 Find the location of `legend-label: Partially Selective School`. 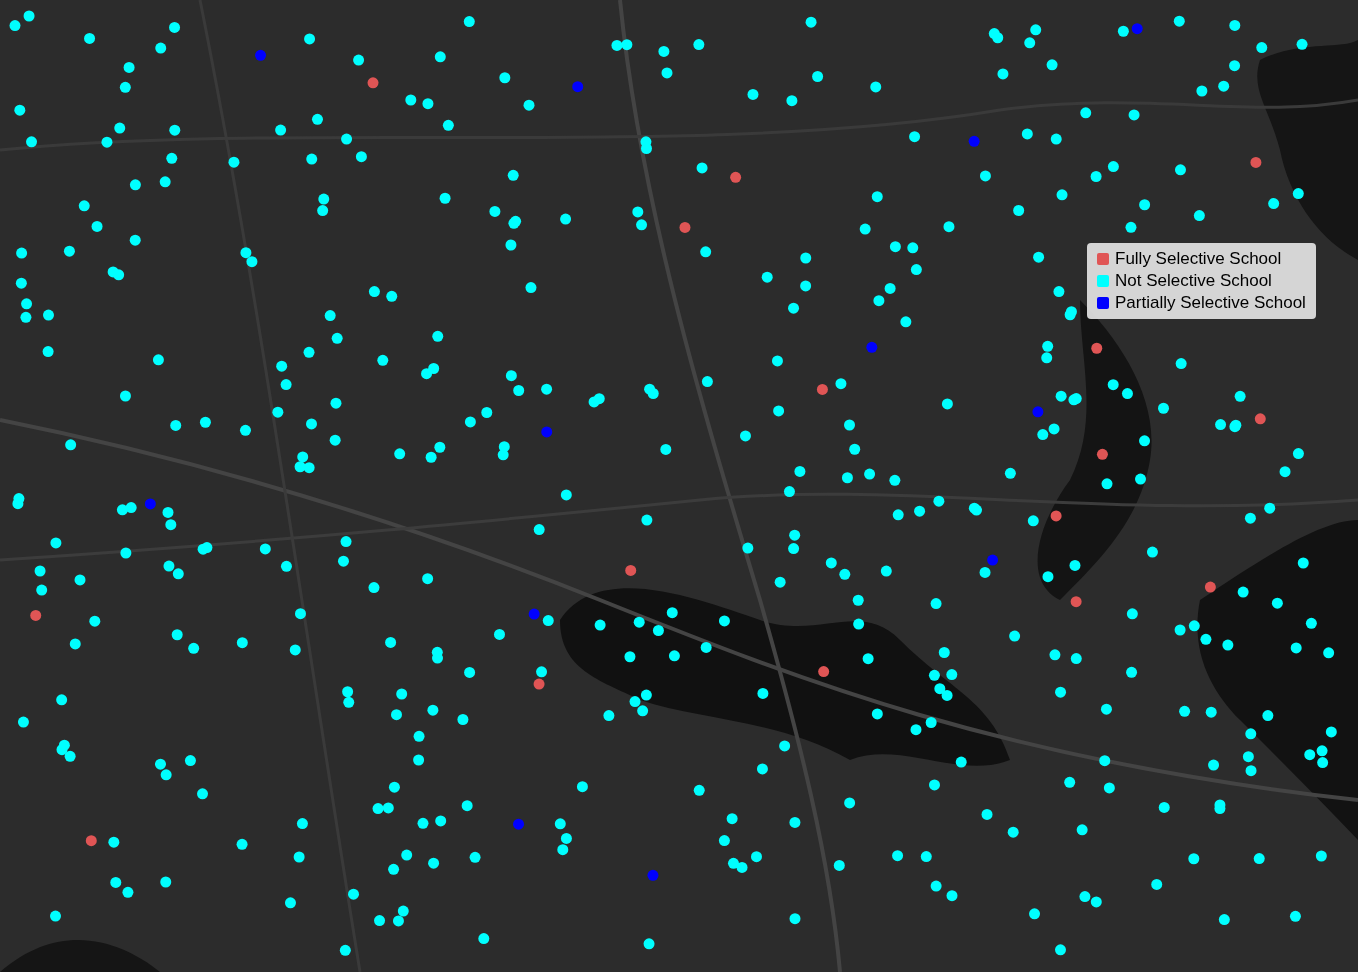

legend-label: Partially Selective School is located at coordinates (1210, 303).